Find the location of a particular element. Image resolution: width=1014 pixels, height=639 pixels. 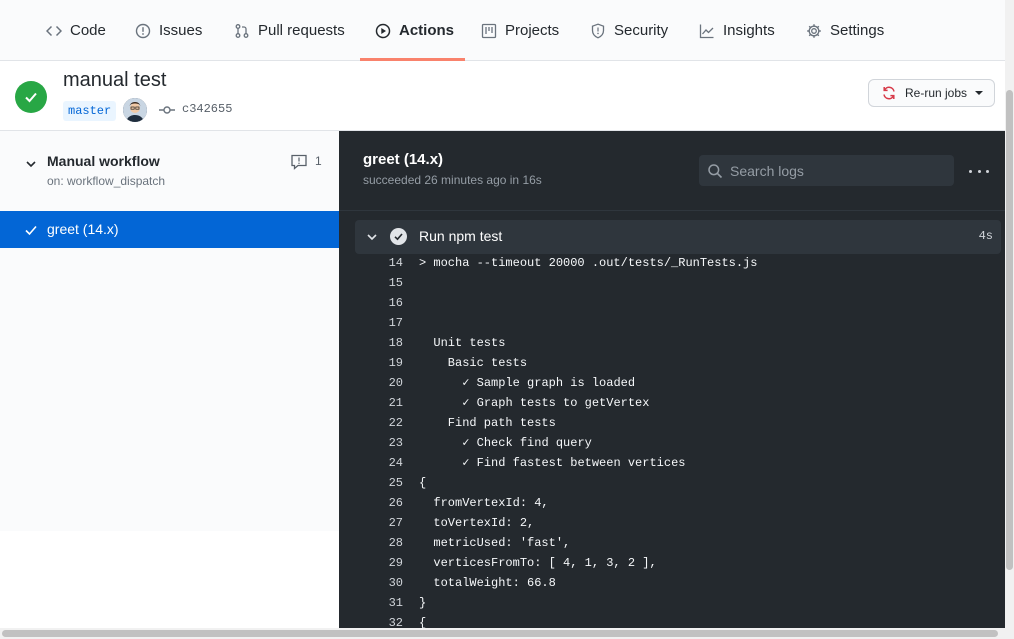

line-number: 26 is located at coordinates (379, 503).